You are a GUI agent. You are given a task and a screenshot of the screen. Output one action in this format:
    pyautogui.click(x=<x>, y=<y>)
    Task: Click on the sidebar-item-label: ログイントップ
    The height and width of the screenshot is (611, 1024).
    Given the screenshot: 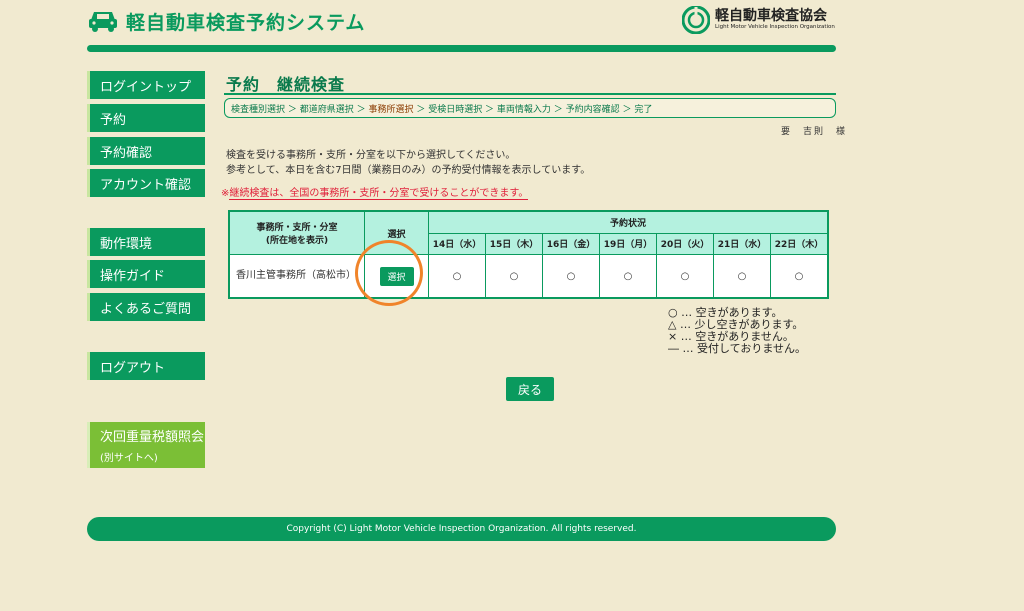 What is the action you would take?
    pyautogui.click(x=146, y=87)
    